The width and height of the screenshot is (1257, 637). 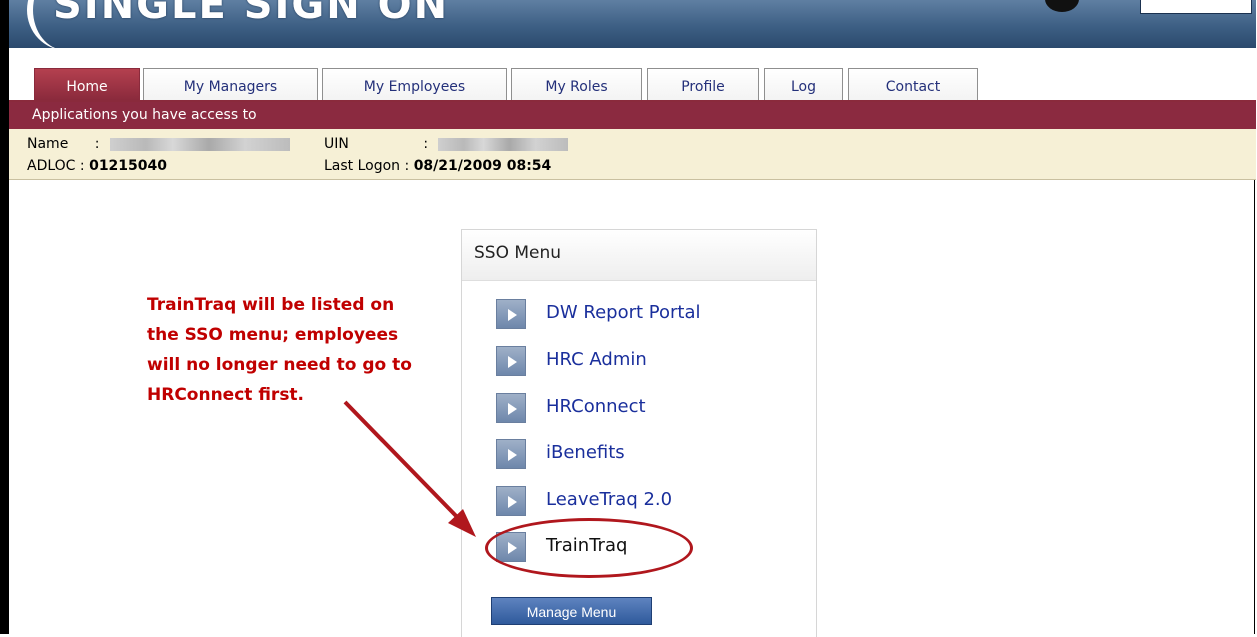 What do you see at coordinates (230, 84) in the screenshot?
I see `tab-my-managers: My Managers` at bounding box center [230, 84].